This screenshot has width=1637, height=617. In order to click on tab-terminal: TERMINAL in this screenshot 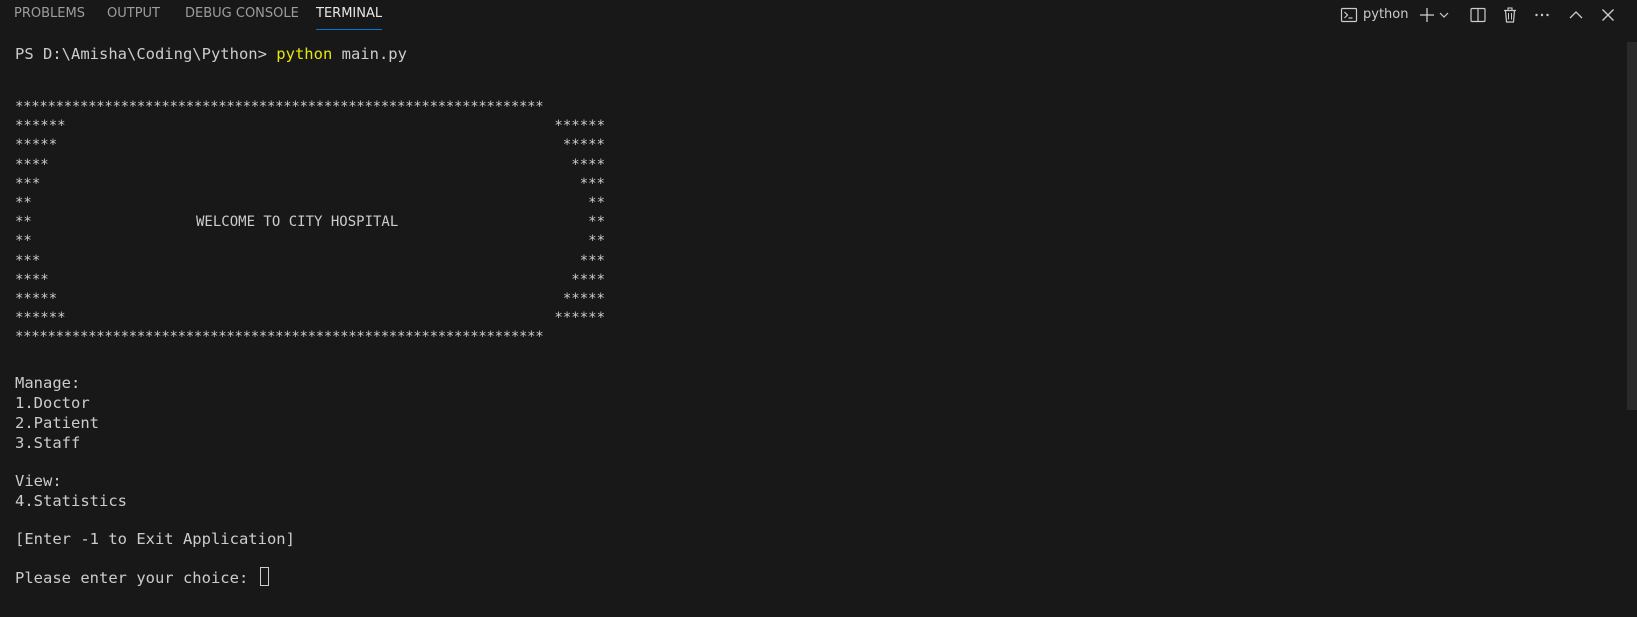, I will do `click(349, 15)`.